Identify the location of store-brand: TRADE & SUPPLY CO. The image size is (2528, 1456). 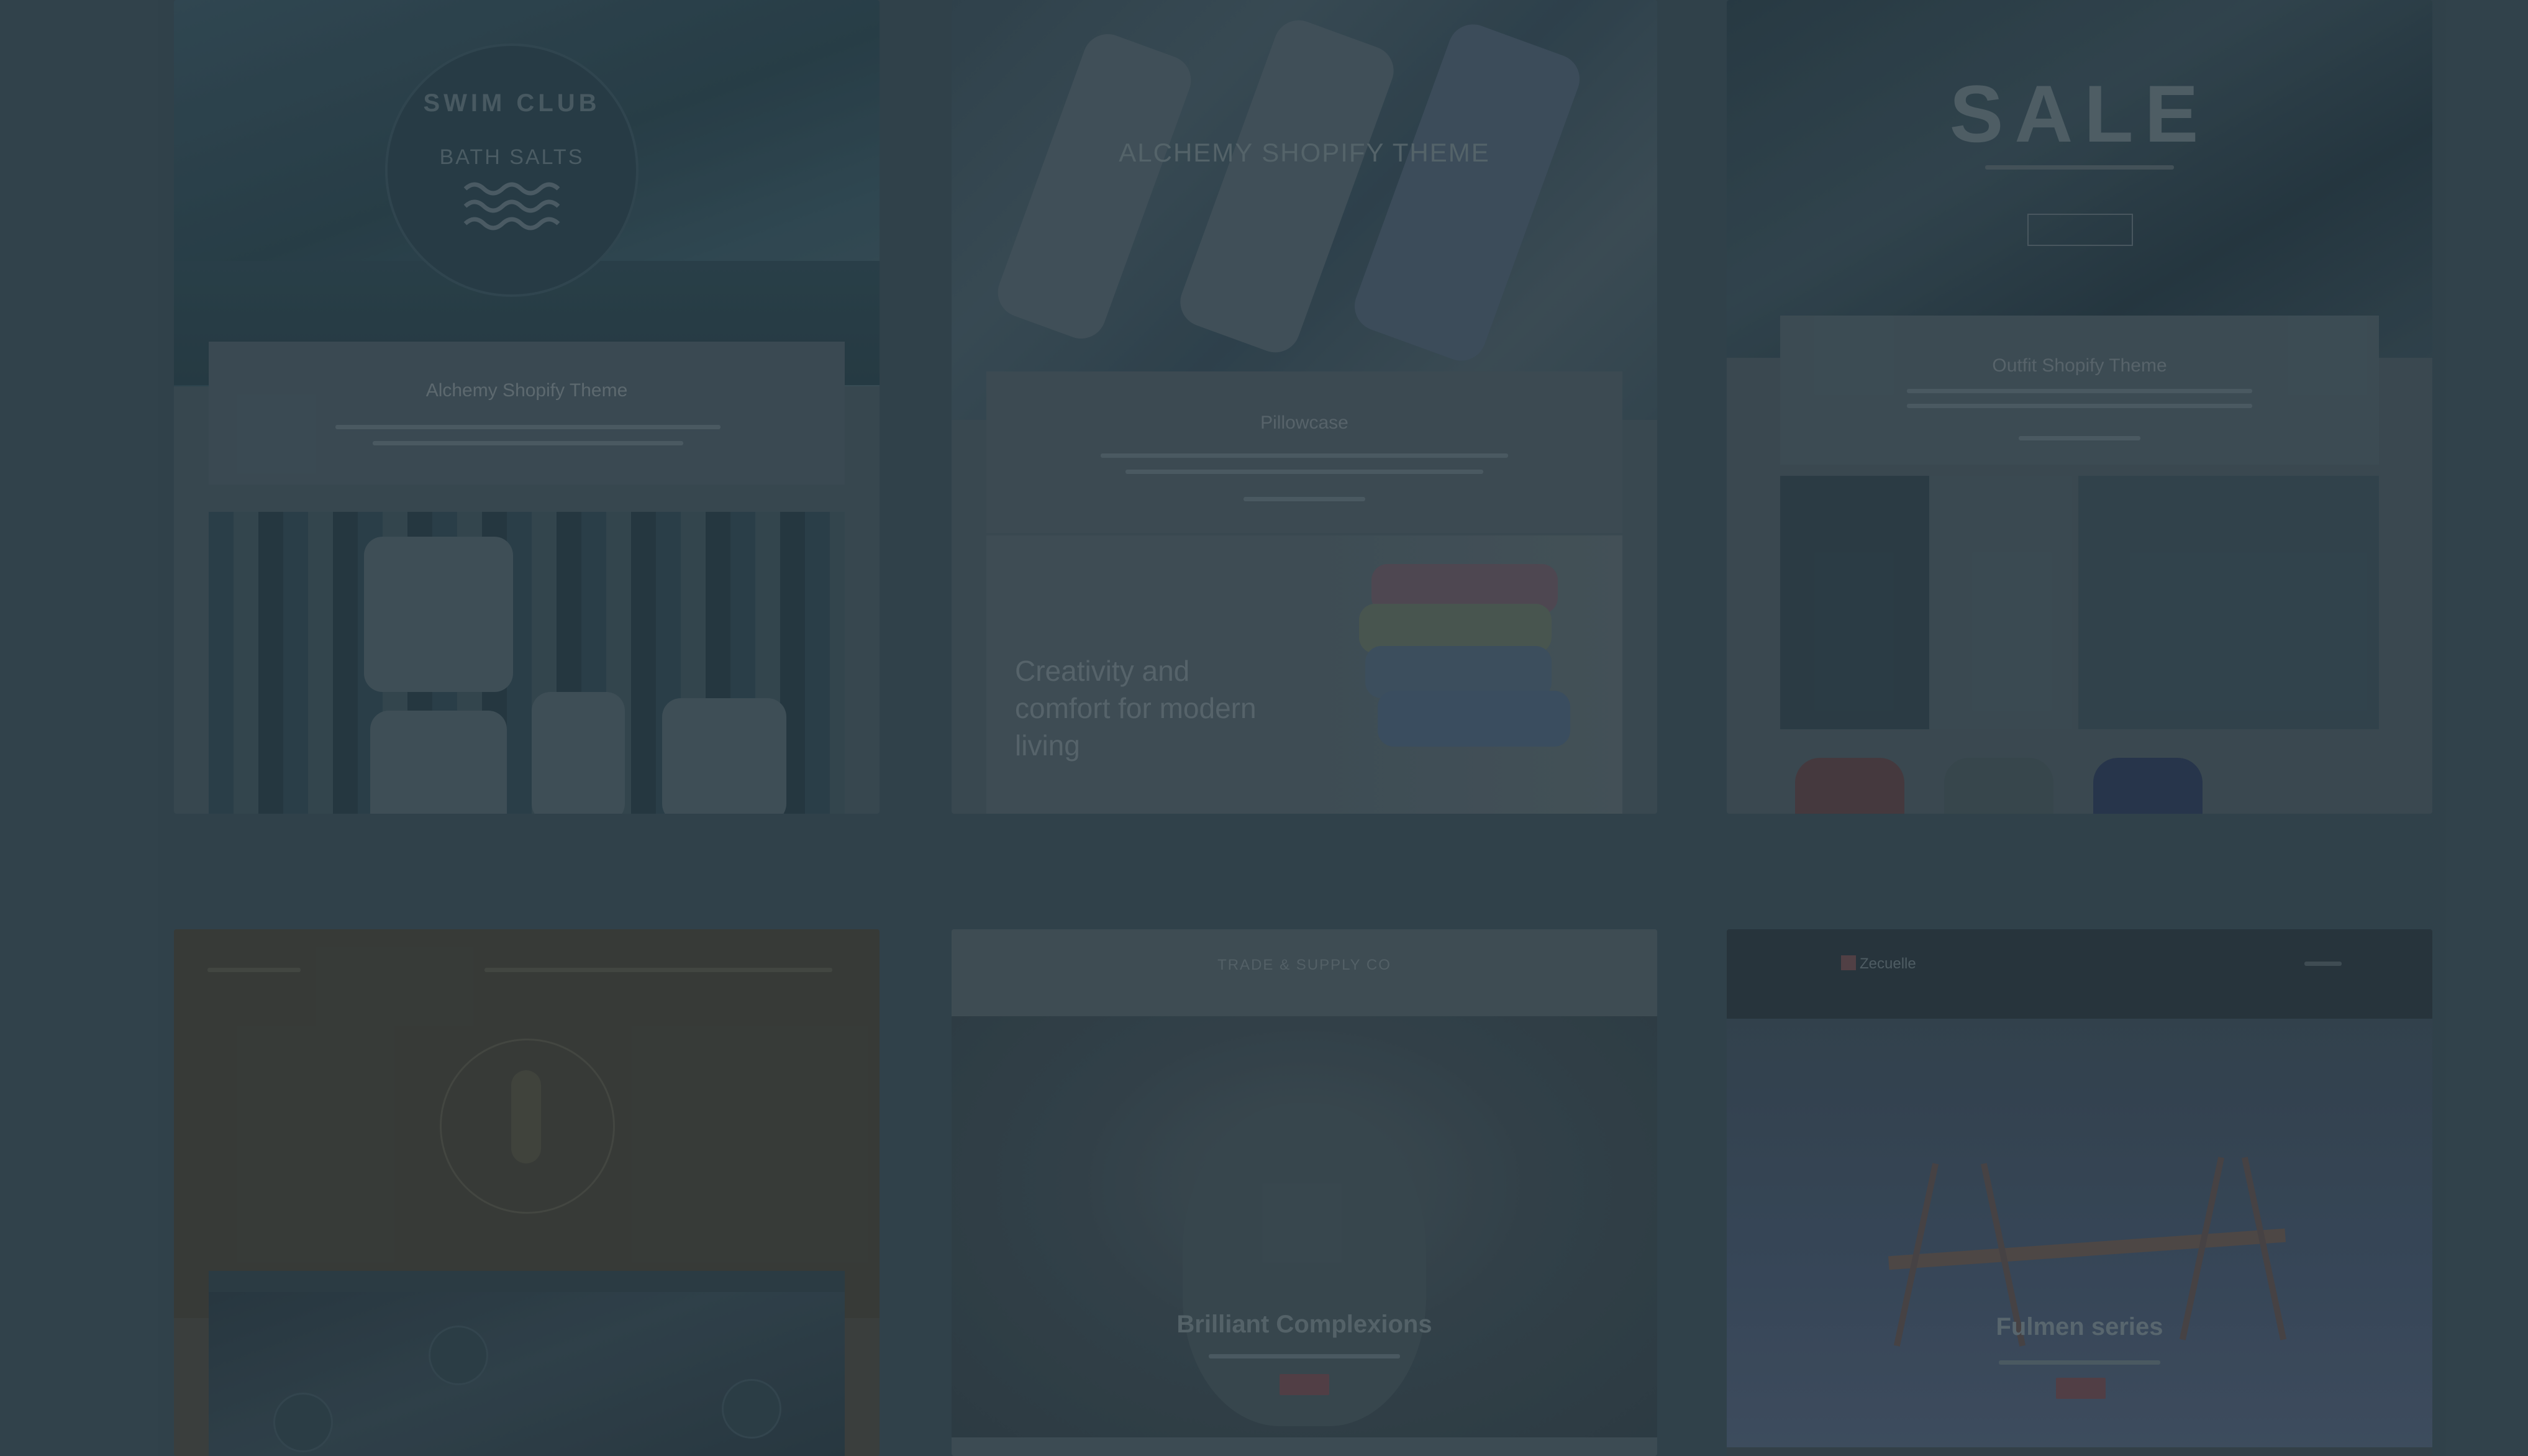
(1304, 965).